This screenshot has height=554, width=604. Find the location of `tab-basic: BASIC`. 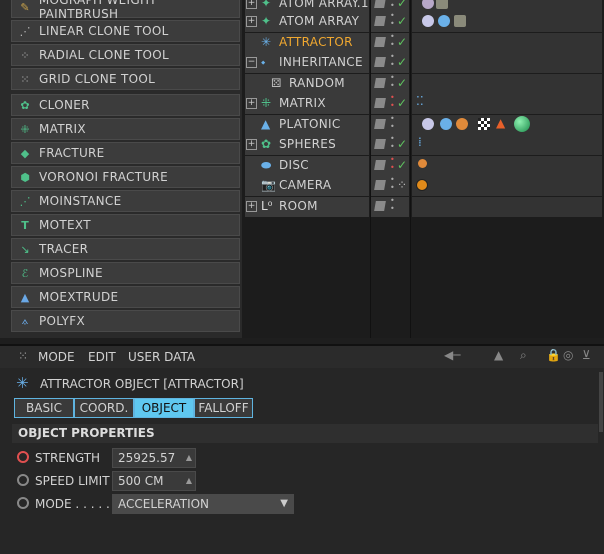

tab-basic: BASIC is located at coordinates (44, 408).